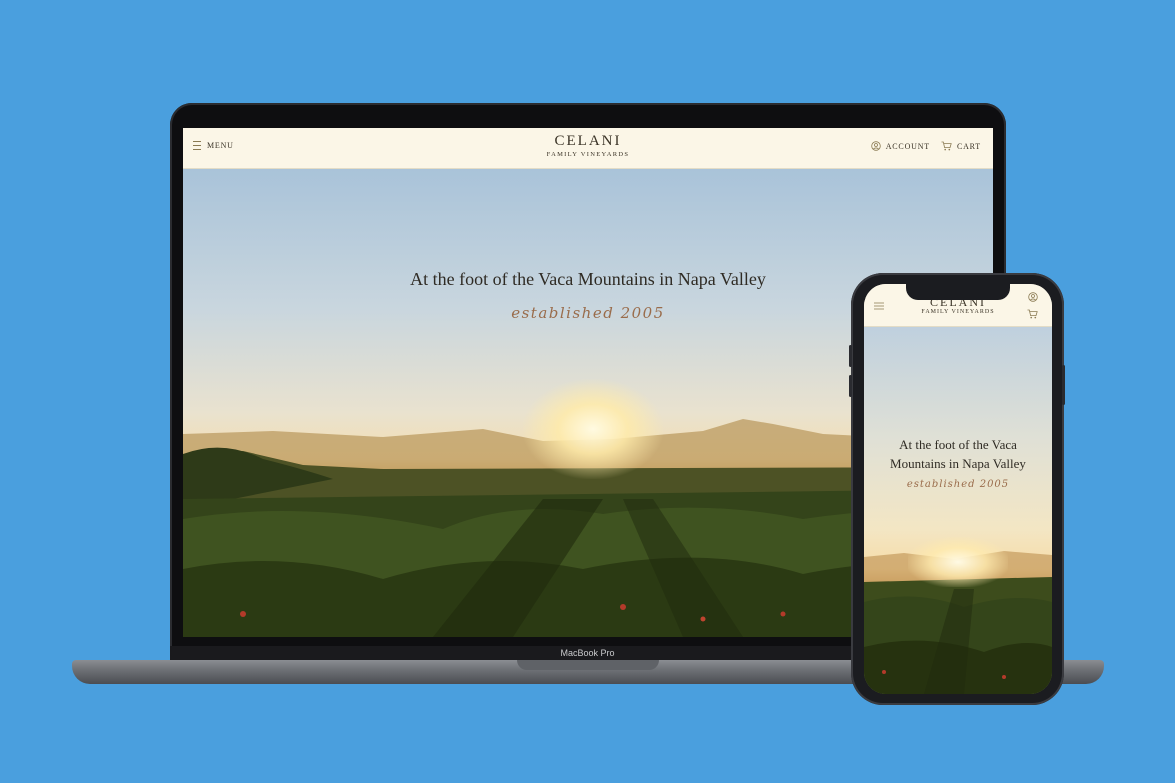  I want to click on phone-hero-title-line1: At the foot of the Vaca, so click(958, 444).